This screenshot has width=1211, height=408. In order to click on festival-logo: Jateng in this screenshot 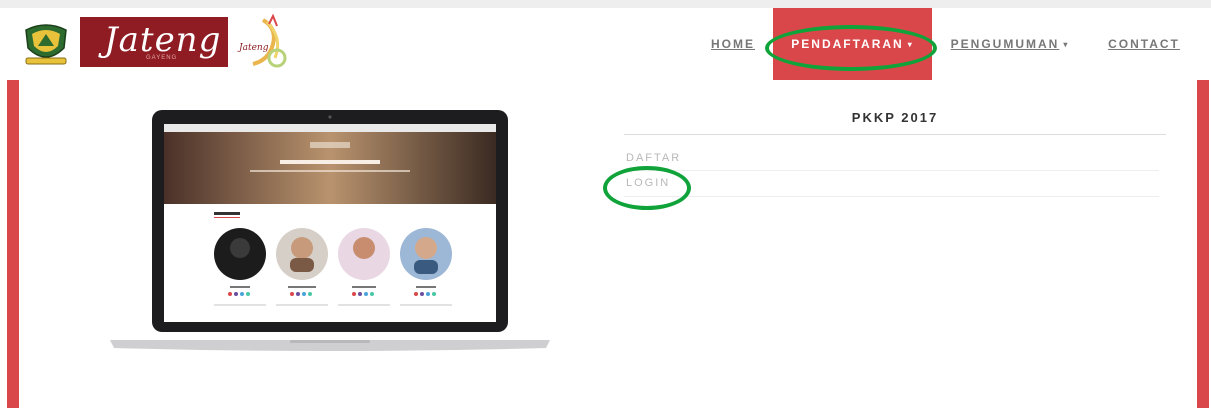, I will do `click(262, 41)`.